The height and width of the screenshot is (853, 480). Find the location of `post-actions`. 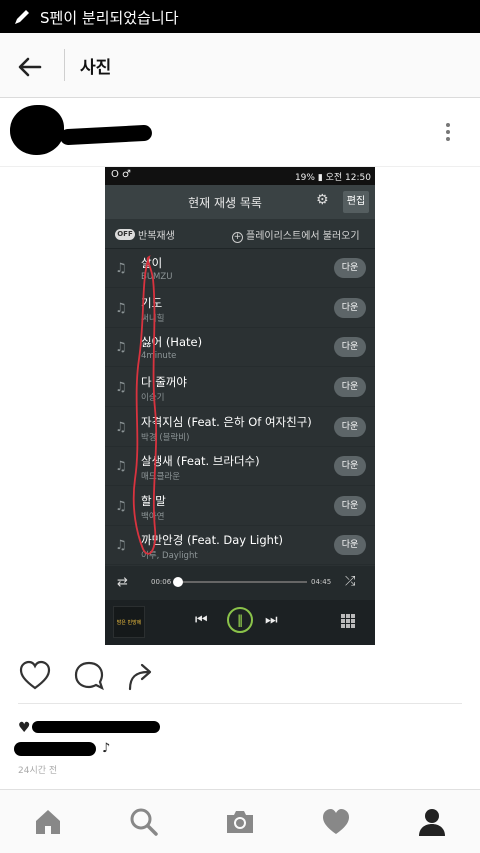

post-actions is located at coordinates (240, 676).